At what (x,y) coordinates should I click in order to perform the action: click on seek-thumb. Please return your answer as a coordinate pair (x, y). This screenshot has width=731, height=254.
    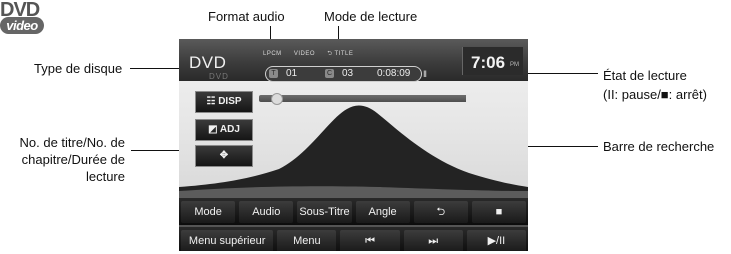
    Looking at the image, I should click on (277, 99).